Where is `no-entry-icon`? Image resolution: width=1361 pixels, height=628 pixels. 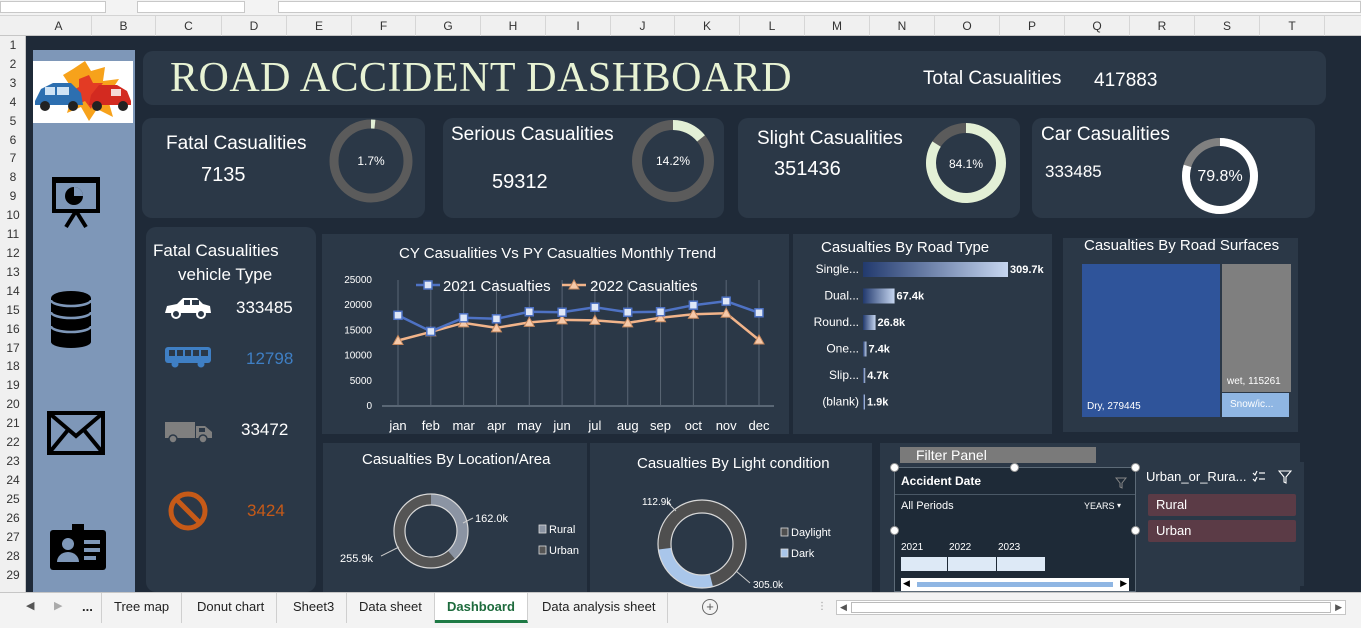
no-entry-icon is located at coordinates (188, 511).